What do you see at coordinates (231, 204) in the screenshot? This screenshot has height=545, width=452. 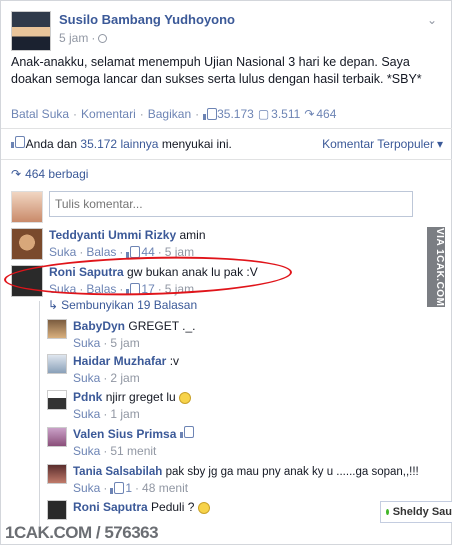 I see `comment-input` at bounding box center [231, 204].